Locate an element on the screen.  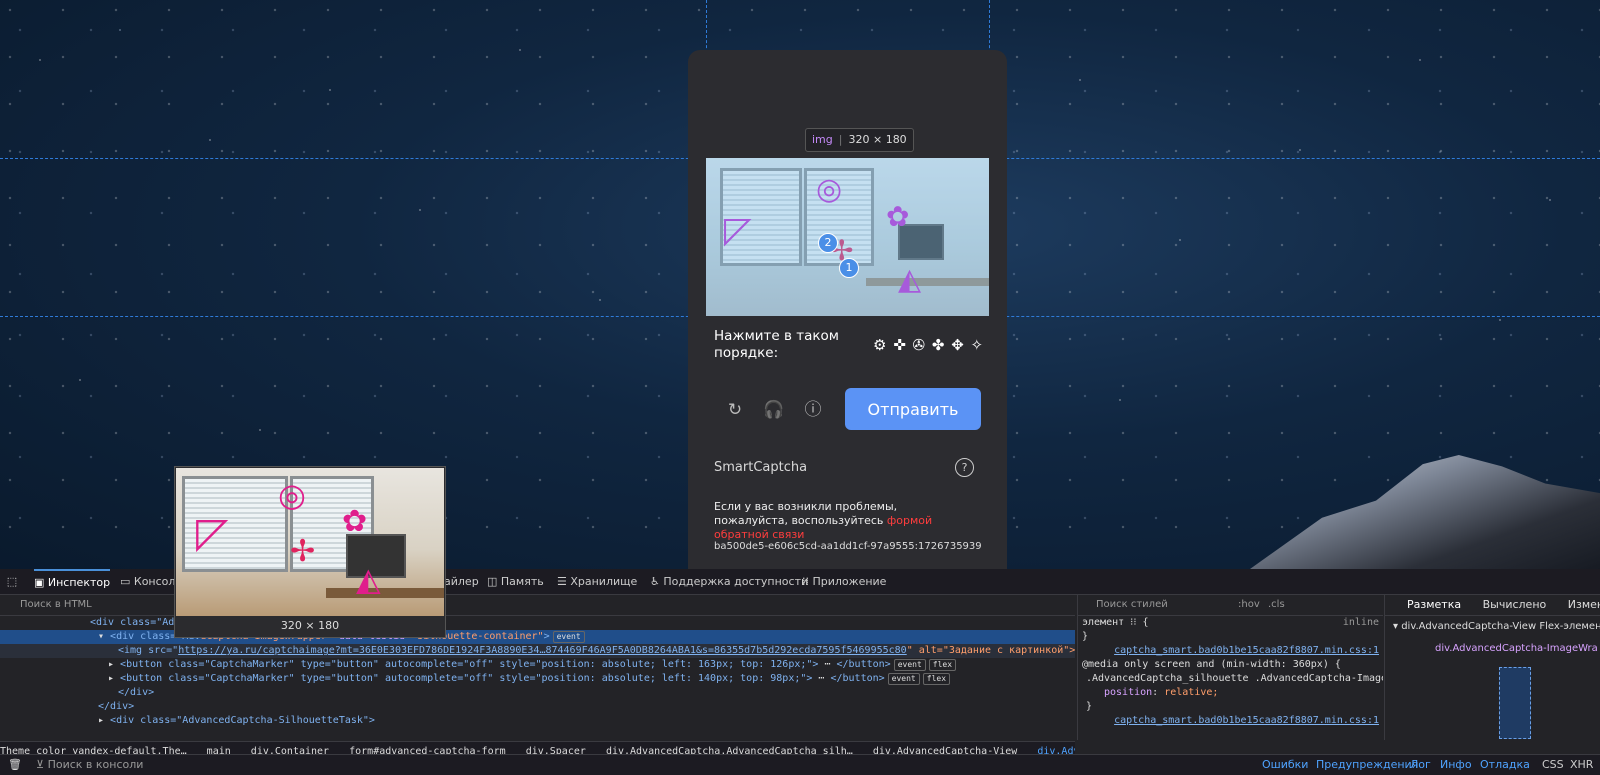
captcha-prompt: Нажмите в таком порядке: is located at coordinates (776, 344).